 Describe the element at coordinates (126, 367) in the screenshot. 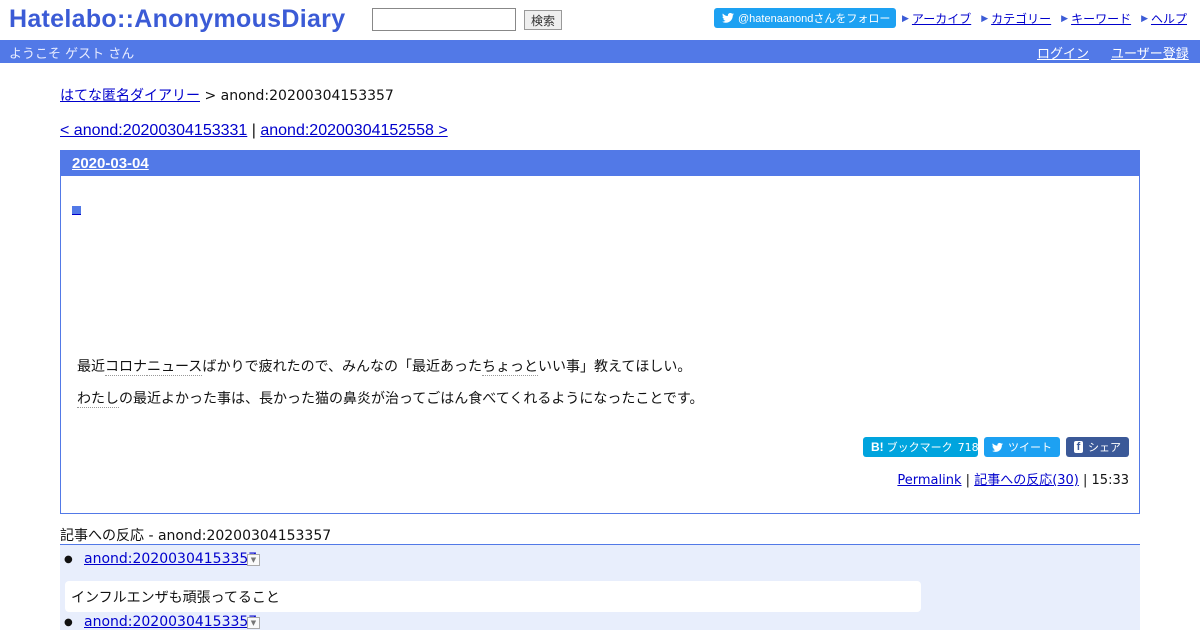

I see `keyword-link: コロナ` at that location.